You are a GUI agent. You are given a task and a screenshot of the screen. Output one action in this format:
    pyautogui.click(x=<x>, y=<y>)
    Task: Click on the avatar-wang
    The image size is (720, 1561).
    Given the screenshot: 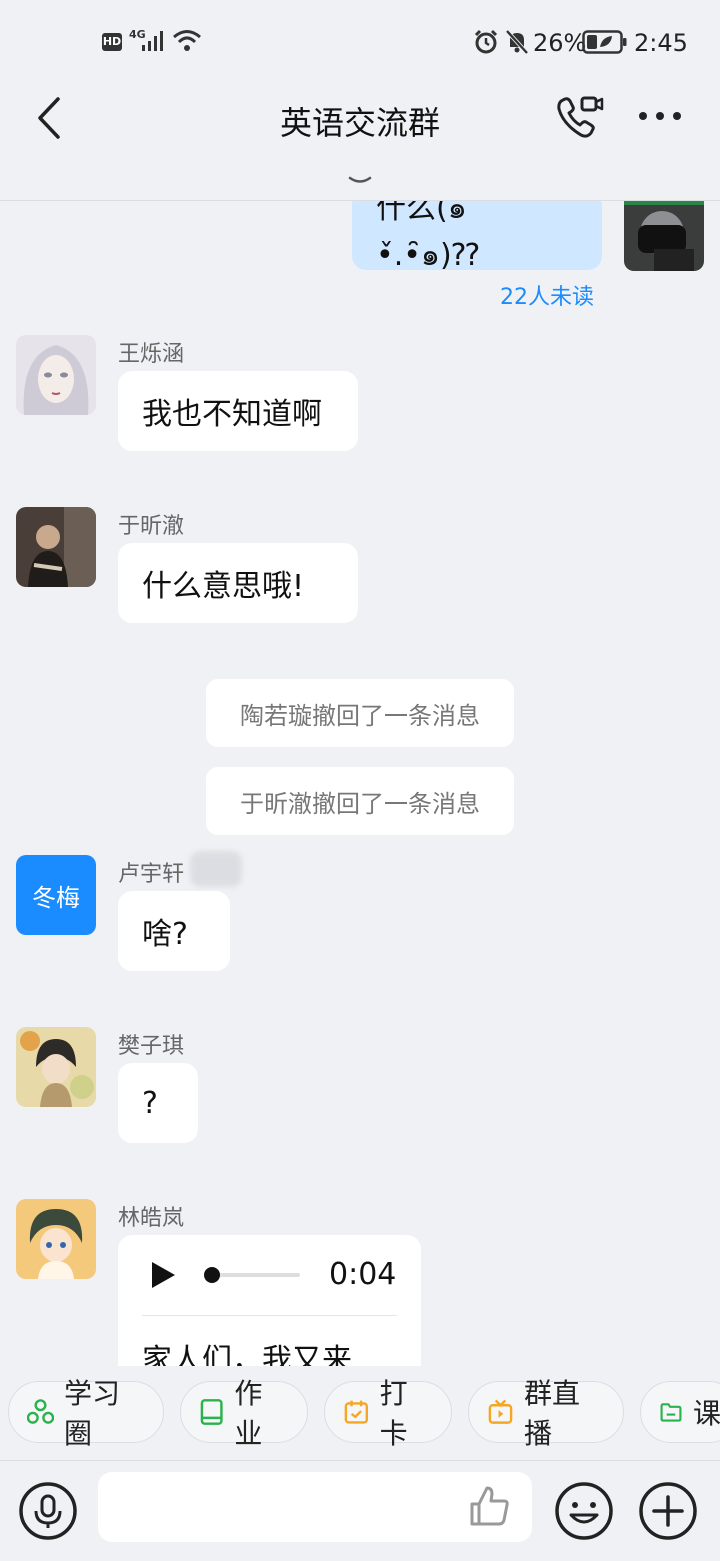 What is the action you would take?
    pyautogui.click(x=56, y=375)
    